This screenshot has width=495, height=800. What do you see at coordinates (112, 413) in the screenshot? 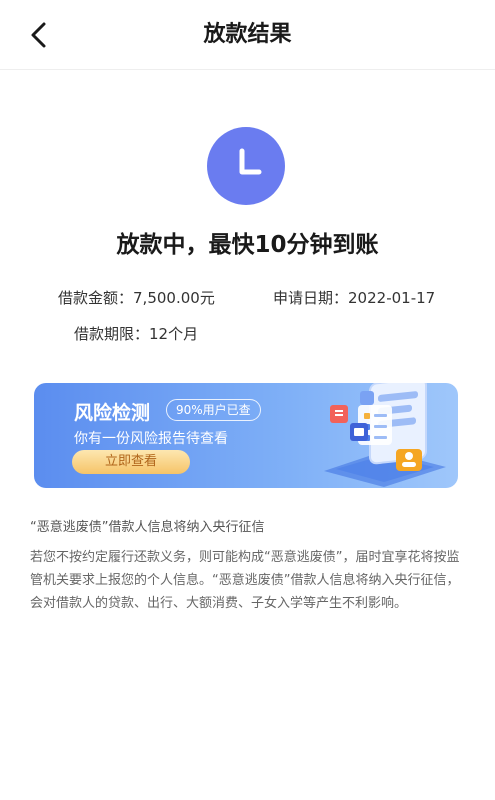
I see `banner-title: 风险检测` at bounding box center [112, 413].